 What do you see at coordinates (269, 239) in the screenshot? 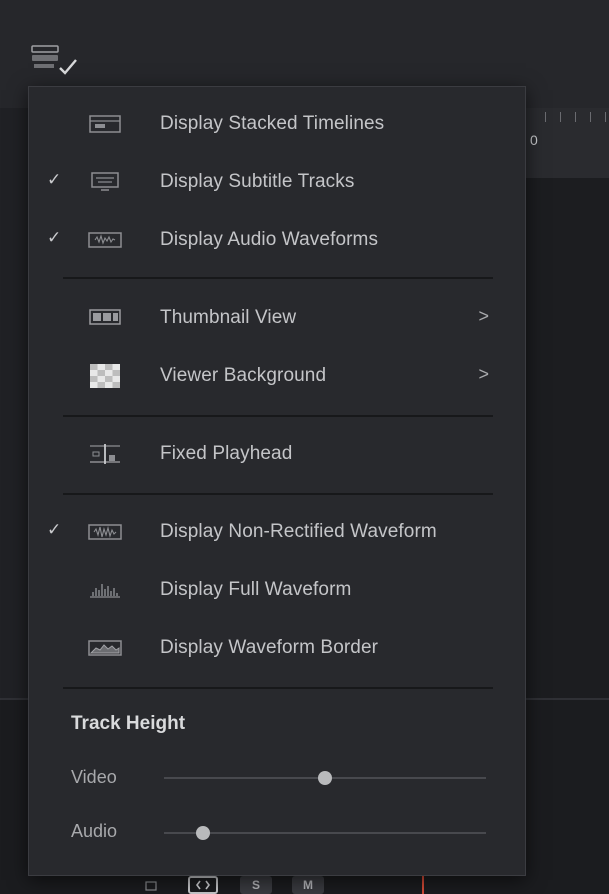
I see `menu-item-label: Display Audio Waveforms` at bounding box center [269, 239].